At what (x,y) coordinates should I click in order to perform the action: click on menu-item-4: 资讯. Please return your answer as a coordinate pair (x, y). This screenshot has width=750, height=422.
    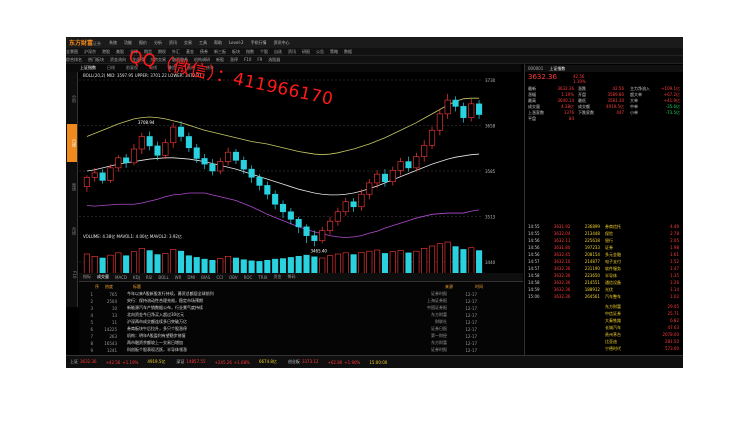
    Looking at the image, I should click on (173, 42).